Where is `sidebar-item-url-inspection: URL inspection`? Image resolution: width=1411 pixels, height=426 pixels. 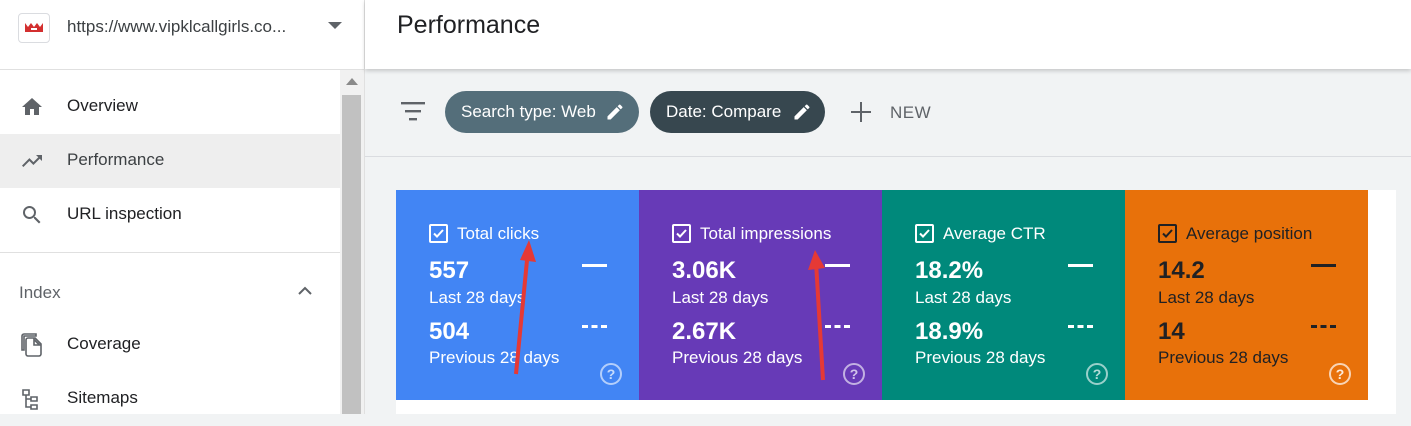
sidebar-item-url-inspection: URL inspection is located at coordinates (170, 215).